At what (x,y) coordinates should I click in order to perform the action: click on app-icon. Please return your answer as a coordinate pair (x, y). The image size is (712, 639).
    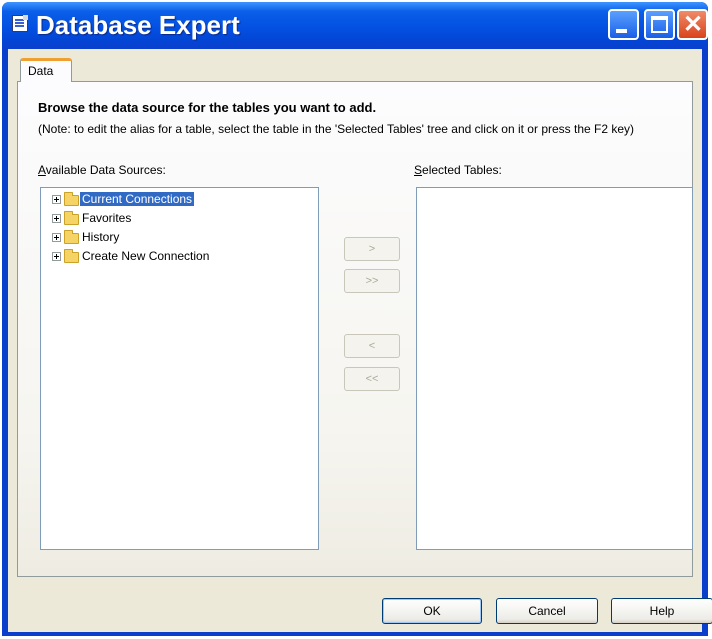
    Looking at the image, I should click on (20, 23).